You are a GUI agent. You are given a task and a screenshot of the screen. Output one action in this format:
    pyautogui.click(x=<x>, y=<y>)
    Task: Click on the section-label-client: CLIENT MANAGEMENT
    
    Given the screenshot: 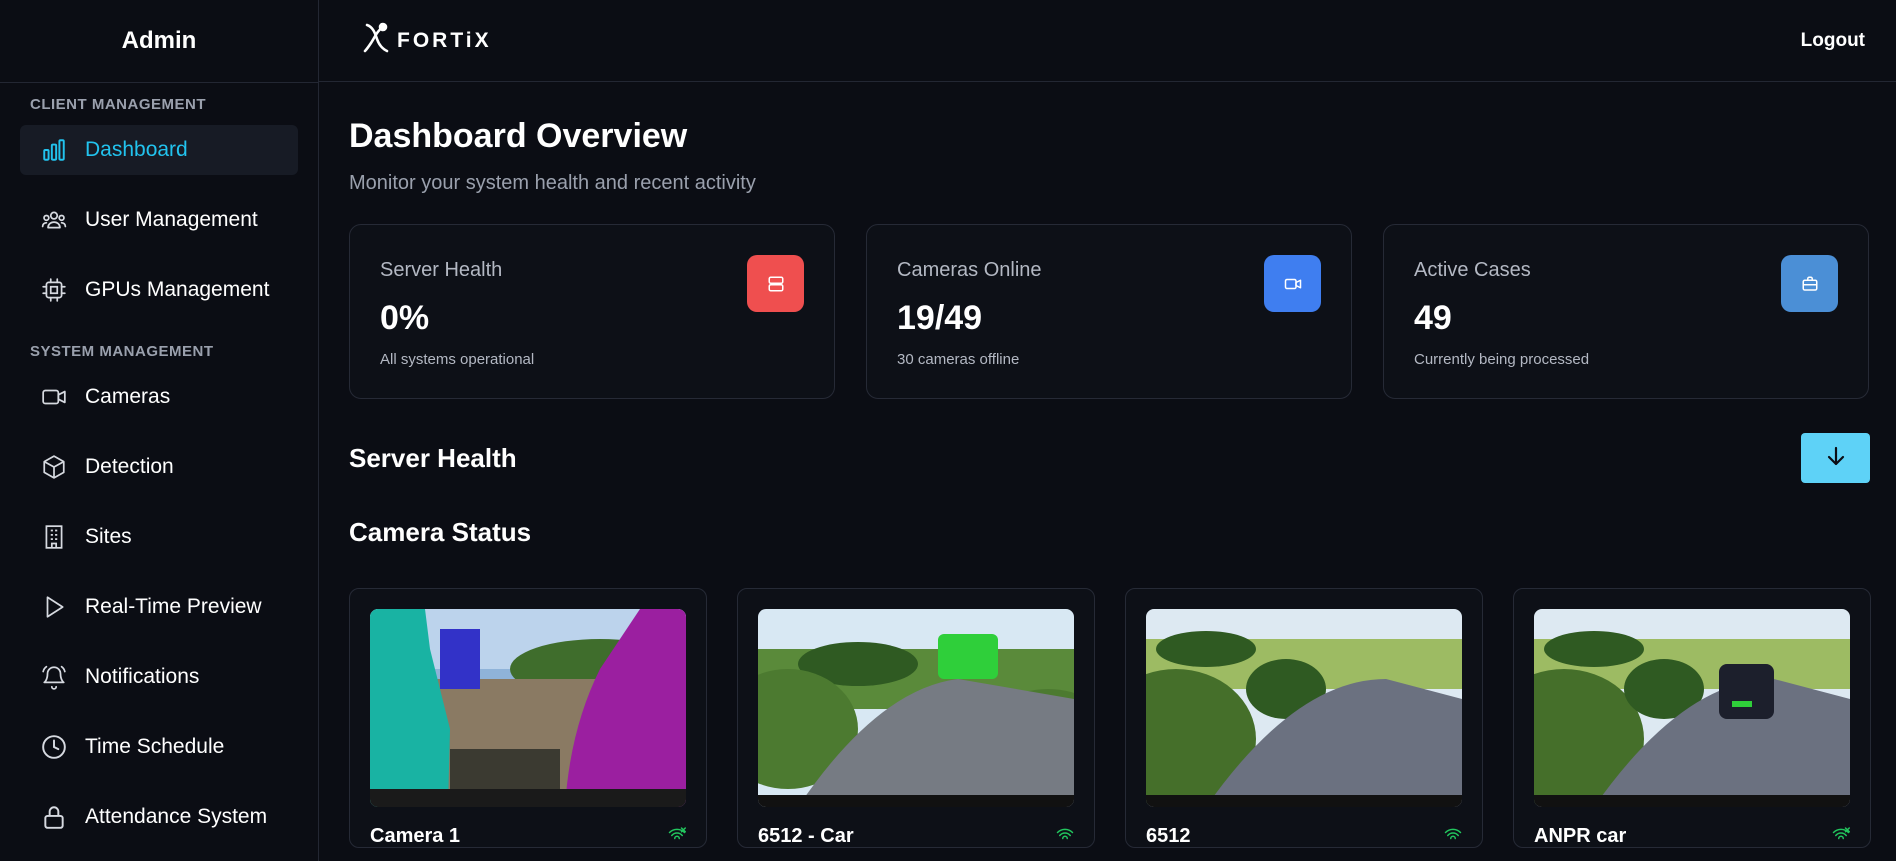 What is the action you would take?
    pyautogui.click(x=118, y=104)
    